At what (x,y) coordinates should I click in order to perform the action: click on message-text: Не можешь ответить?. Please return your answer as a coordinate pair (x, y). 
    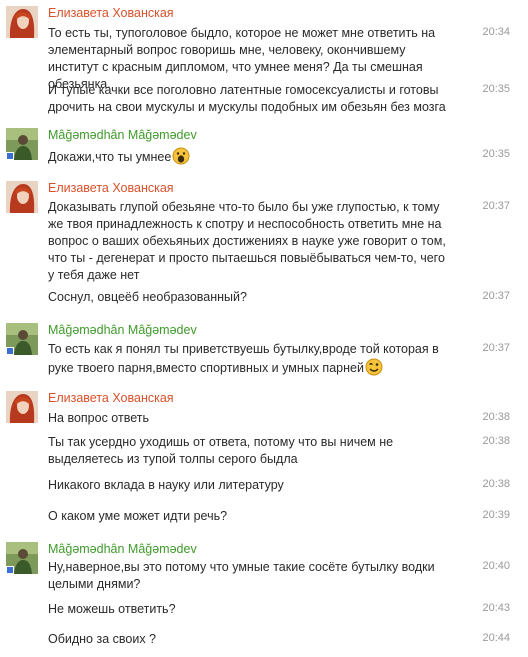
    Looking at the image, I should click on (112, 609).